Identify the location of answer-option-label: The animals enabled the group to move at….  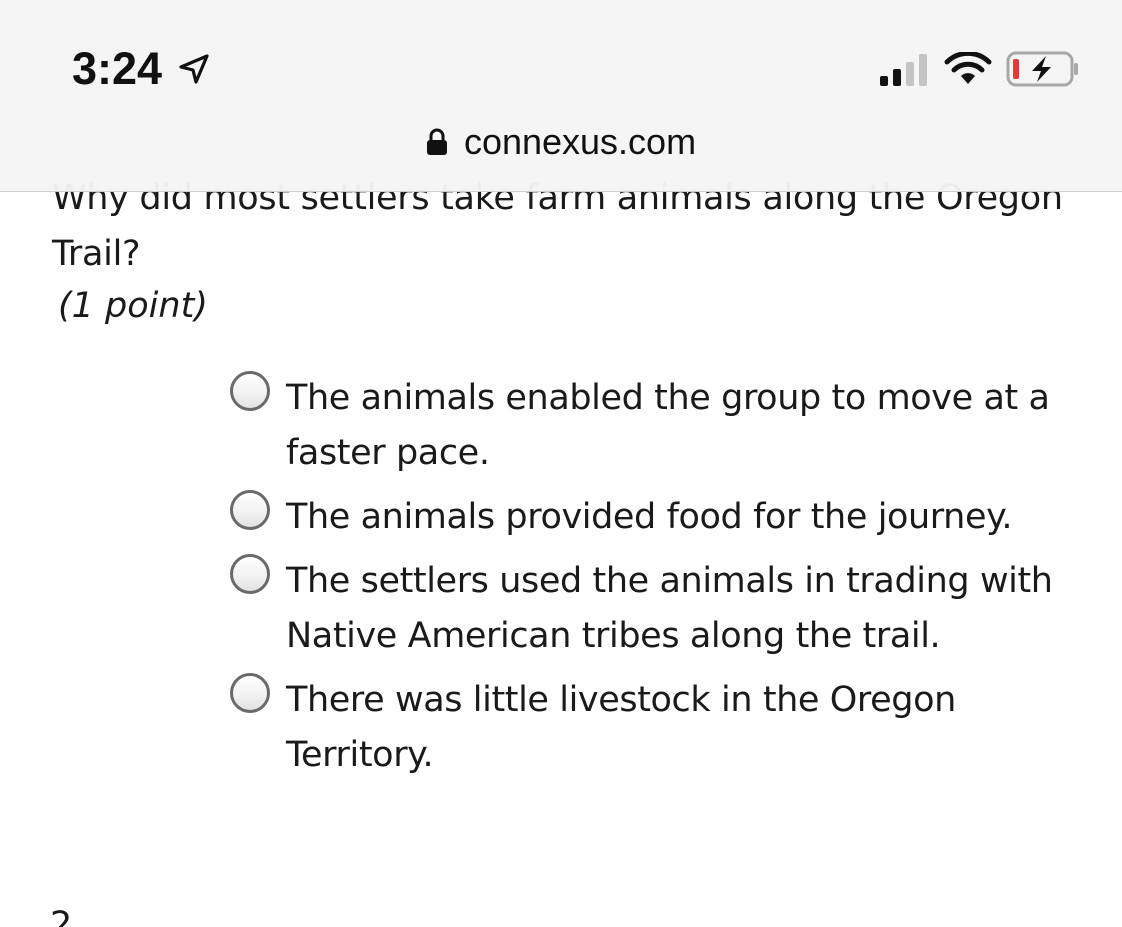
(688, 426).